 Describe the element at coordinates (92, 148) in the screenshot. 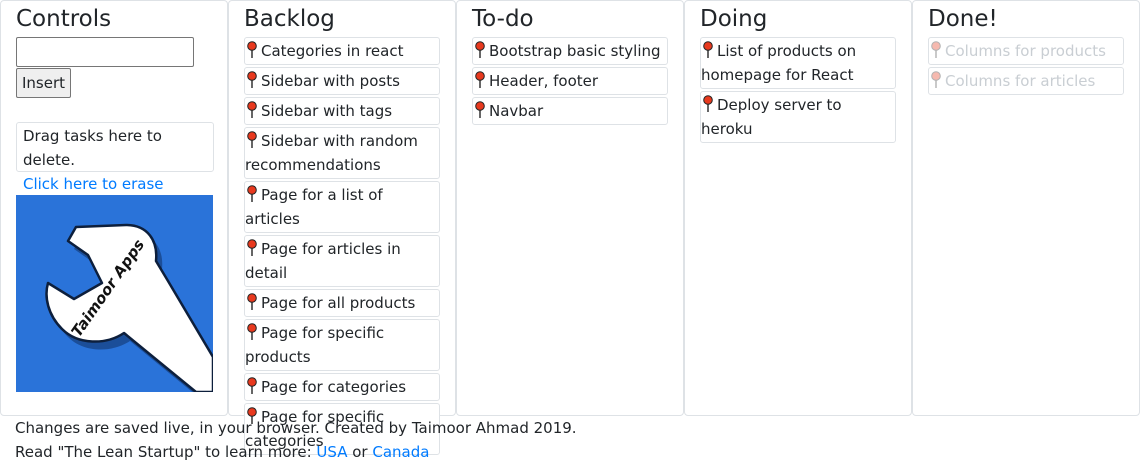

I see `trash-text: Drag tasks here to delete.` at that location.